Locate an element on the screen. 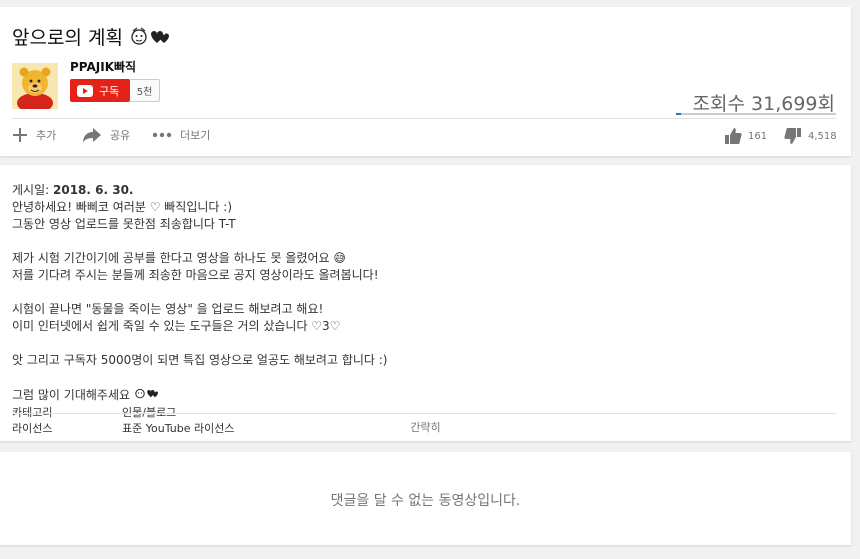 This screenshot has width=860, height=559. dots-icon is located at coordinates (162, 135).